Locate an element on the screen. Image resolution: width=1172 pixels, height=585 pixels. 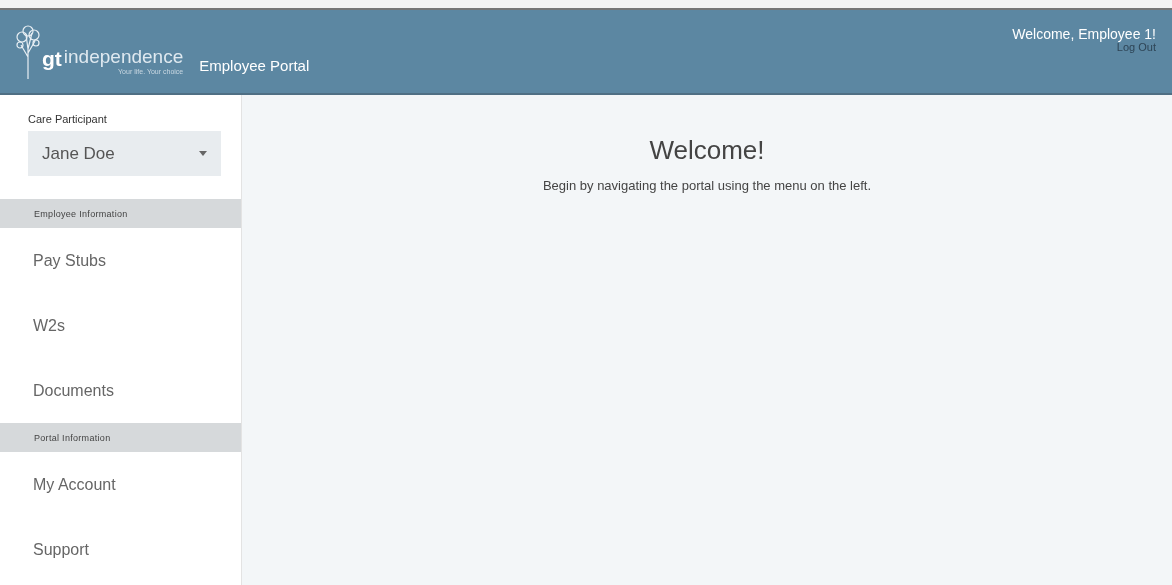
welcome-text: Welcome, Employee 1! is located at coordinates (1084, 34).